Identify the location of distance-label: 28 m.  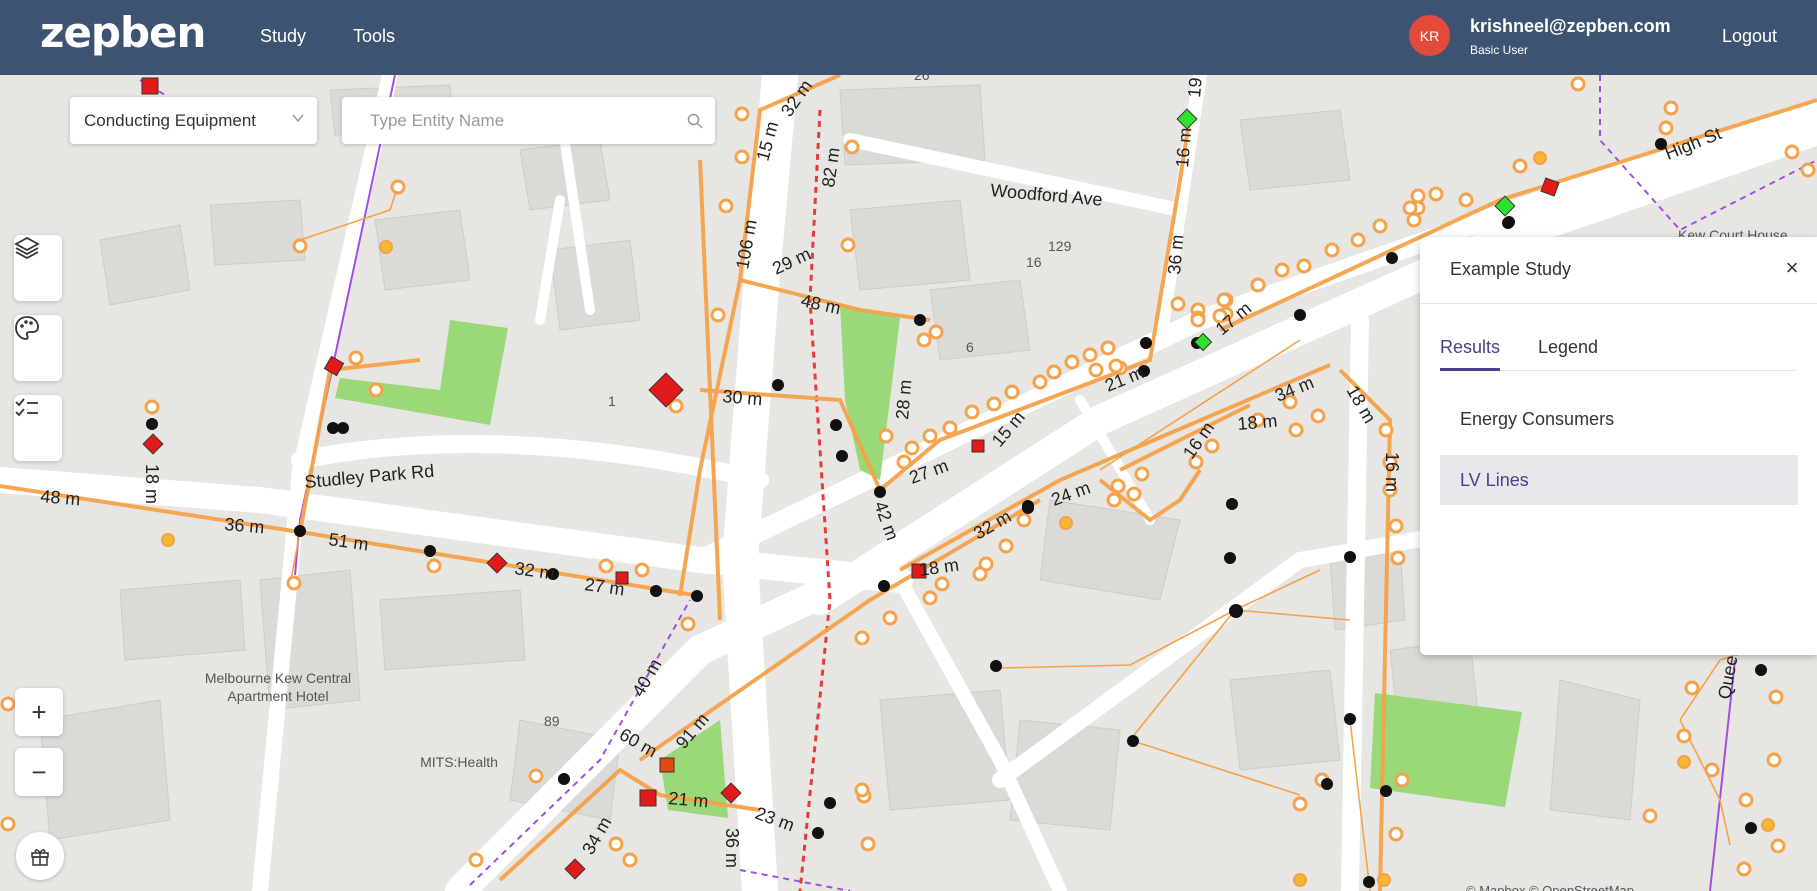
(903, 400).